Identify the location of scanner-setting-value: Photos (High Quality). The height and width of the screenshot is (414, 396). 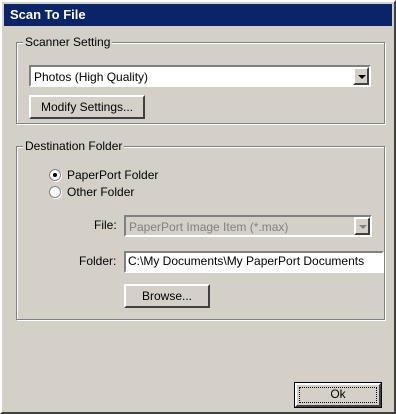
(91, 77).